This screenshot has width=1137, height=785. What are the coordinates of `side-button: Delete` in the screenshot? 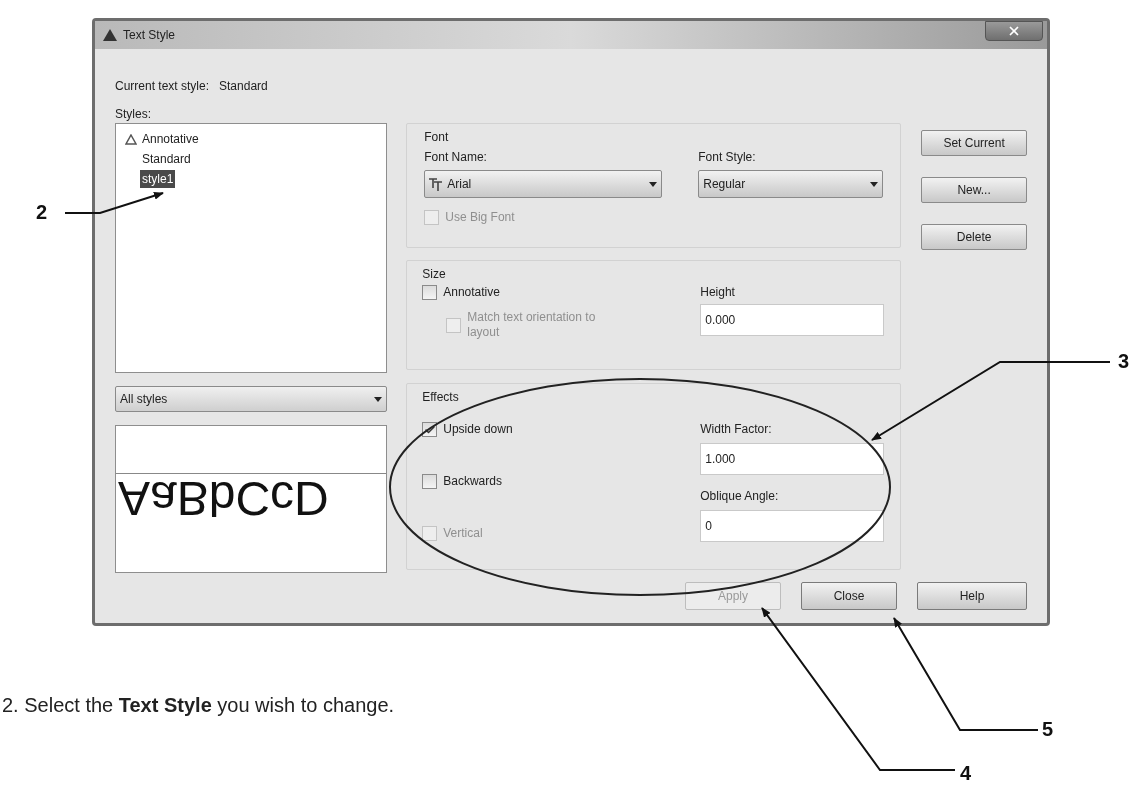 It's located at (974, 237).